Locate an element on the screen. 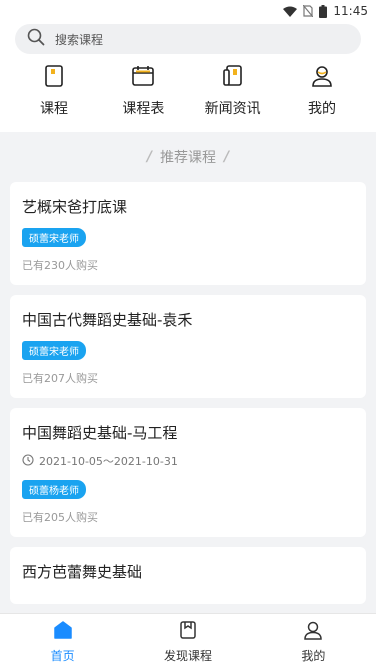  news-icon is located at coordinates (233, 78).